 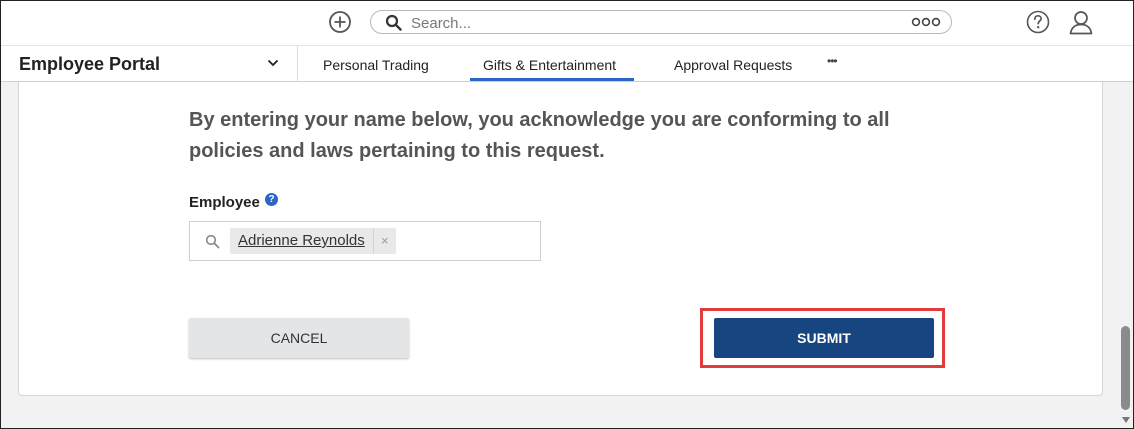 I want to click on question-circle-icon: ?, so click(x=271, y=199).